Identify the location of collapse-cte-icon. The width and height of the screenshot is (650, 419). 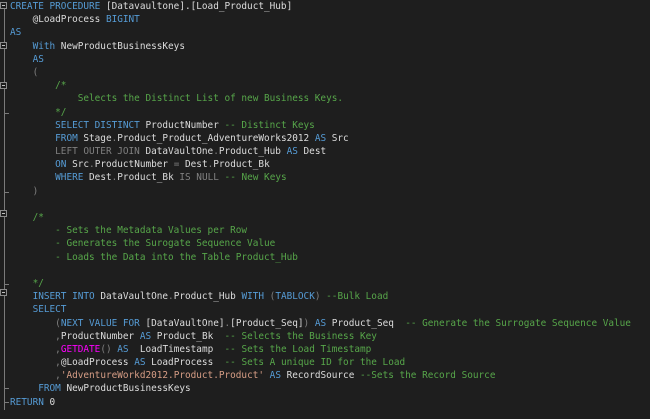
(3, 45).